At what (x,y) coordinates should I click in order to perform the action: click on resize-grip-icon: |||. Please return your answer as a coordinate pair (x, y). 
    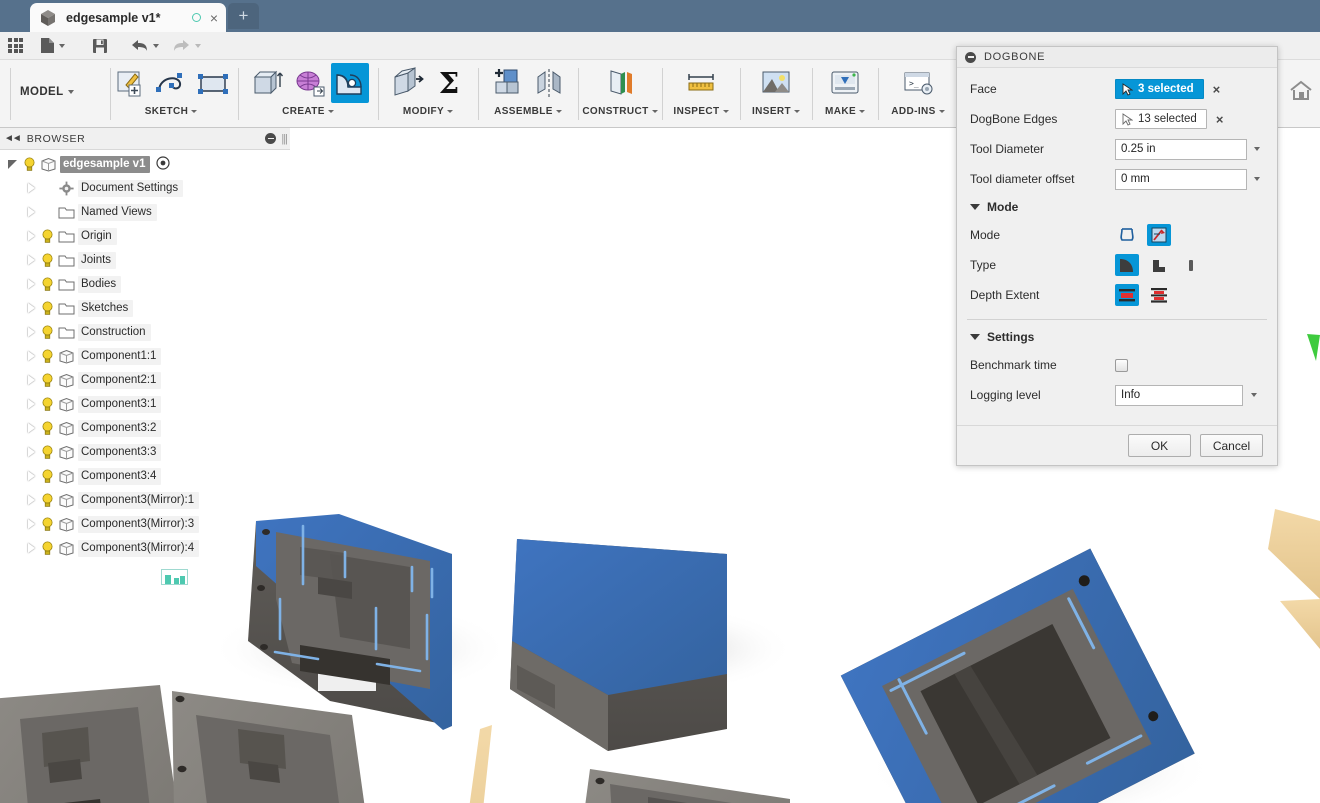
    Looking at the image, I should click on (284, 139).